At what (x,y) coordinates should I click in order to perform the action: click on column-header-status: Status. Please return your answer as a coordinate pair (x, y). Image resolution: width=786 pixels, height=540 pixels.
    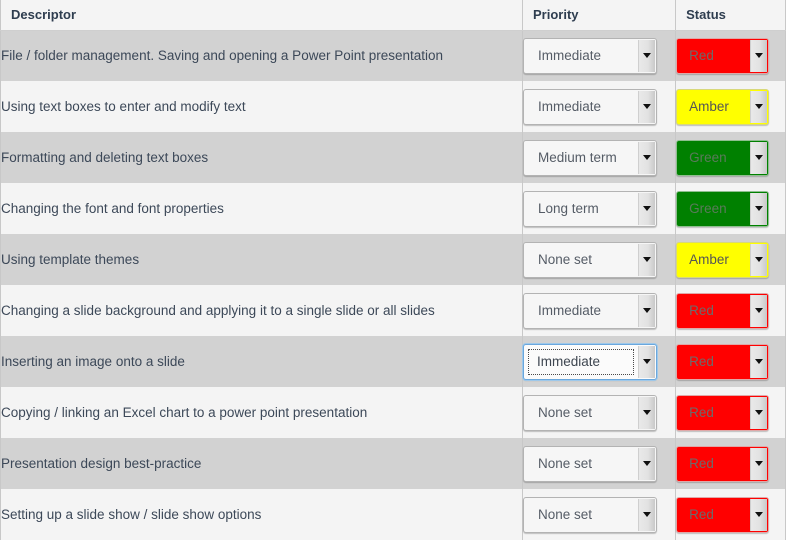
    Looking at the image, I should click on (730, 15).